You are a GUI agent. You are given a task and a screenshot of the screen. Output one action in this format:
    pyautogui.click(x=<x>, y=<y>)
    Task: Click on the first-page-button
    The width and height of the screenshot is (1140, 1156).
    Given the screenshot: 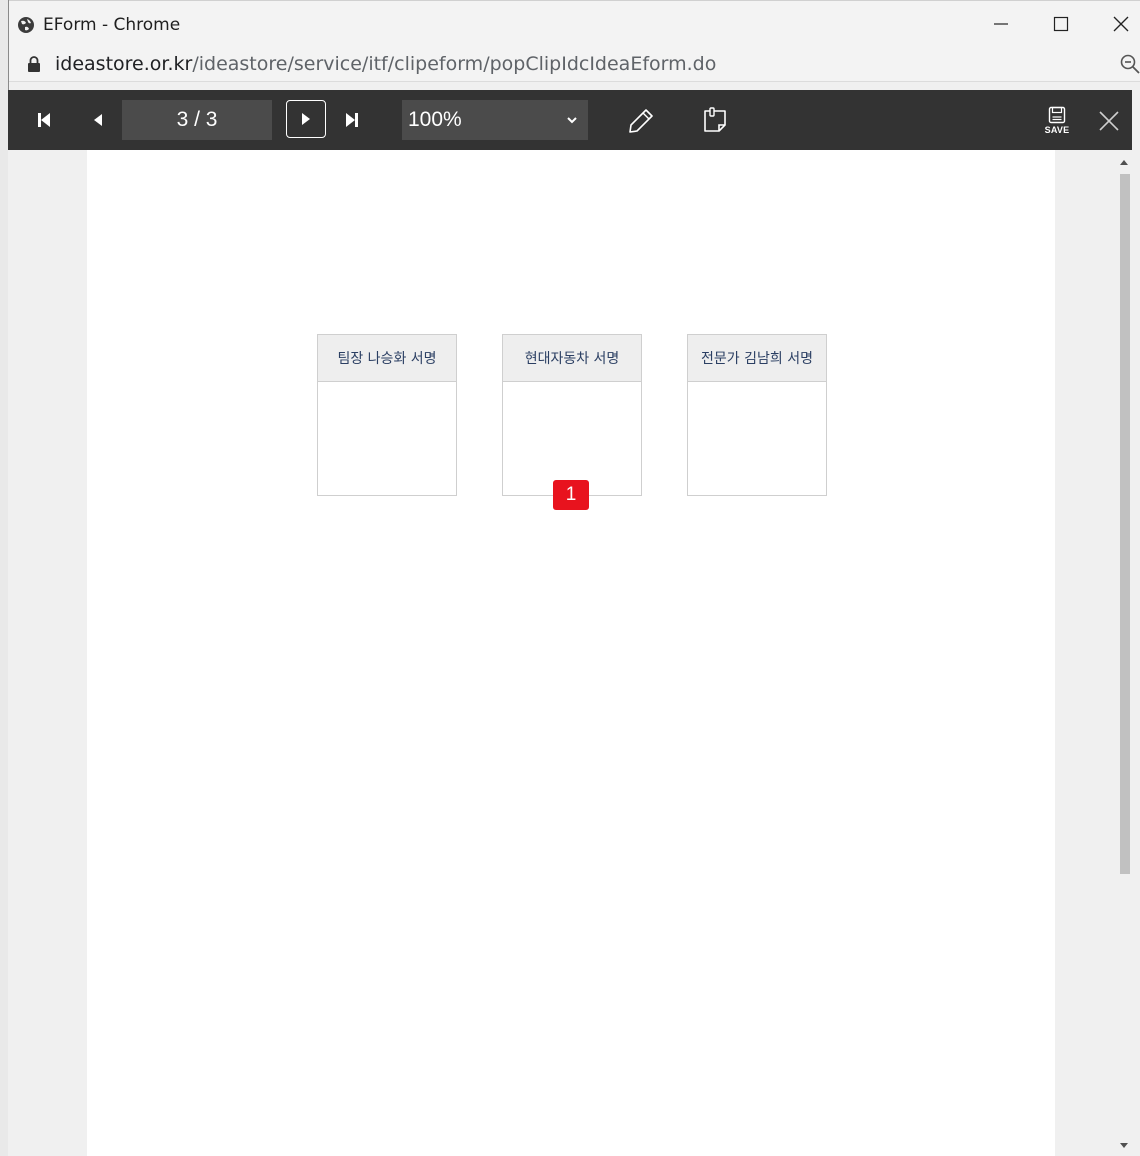 What is the action you would take?
    pyautogui.click(x=44, y=120)
    